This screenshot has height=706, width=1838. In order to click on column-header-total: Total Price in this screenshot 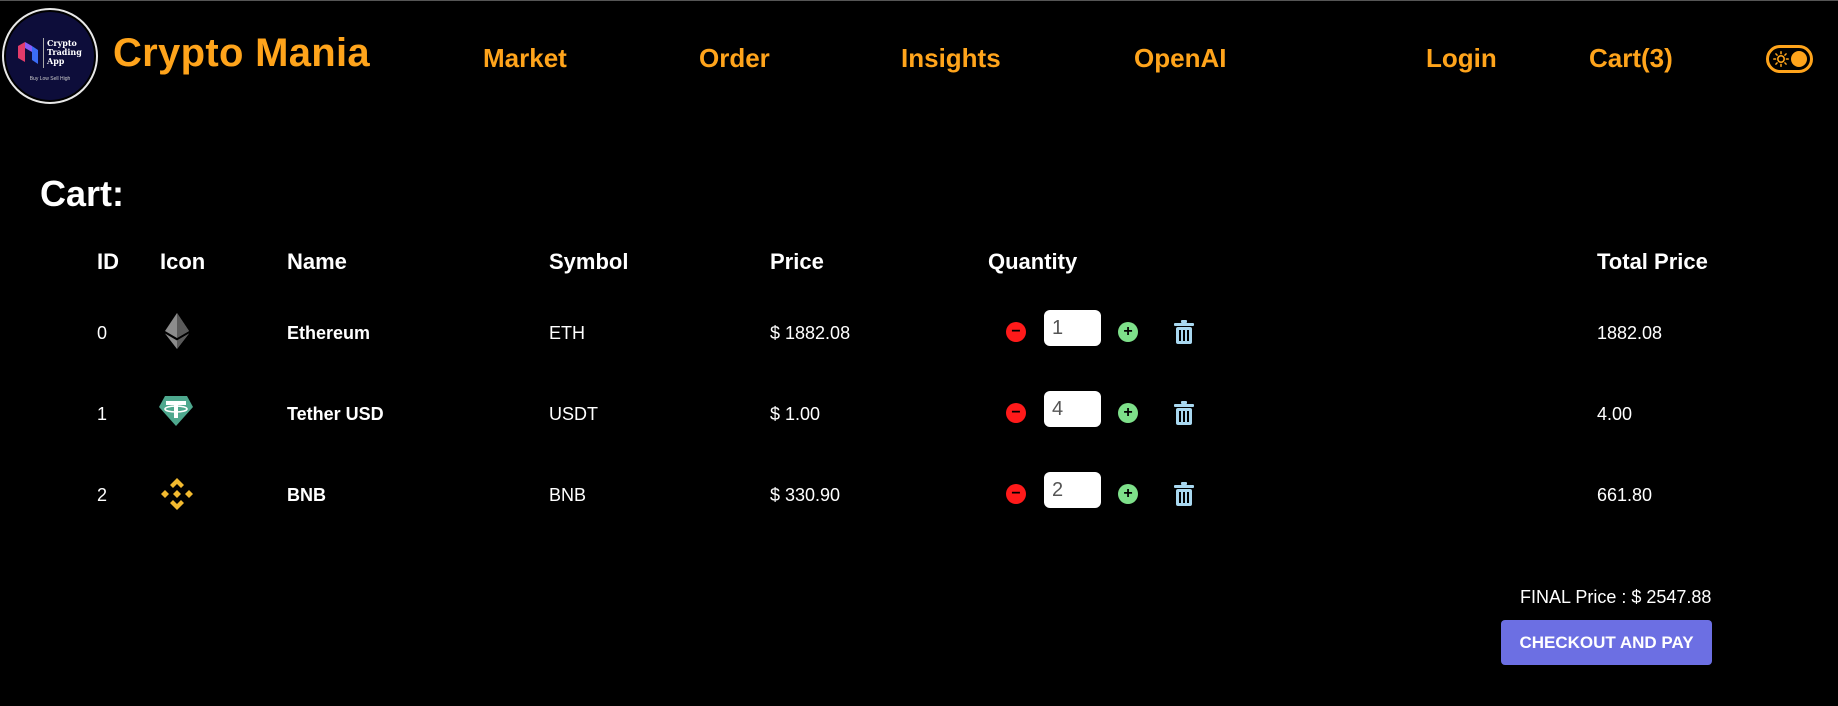, I will do `click(1652, 261)`.